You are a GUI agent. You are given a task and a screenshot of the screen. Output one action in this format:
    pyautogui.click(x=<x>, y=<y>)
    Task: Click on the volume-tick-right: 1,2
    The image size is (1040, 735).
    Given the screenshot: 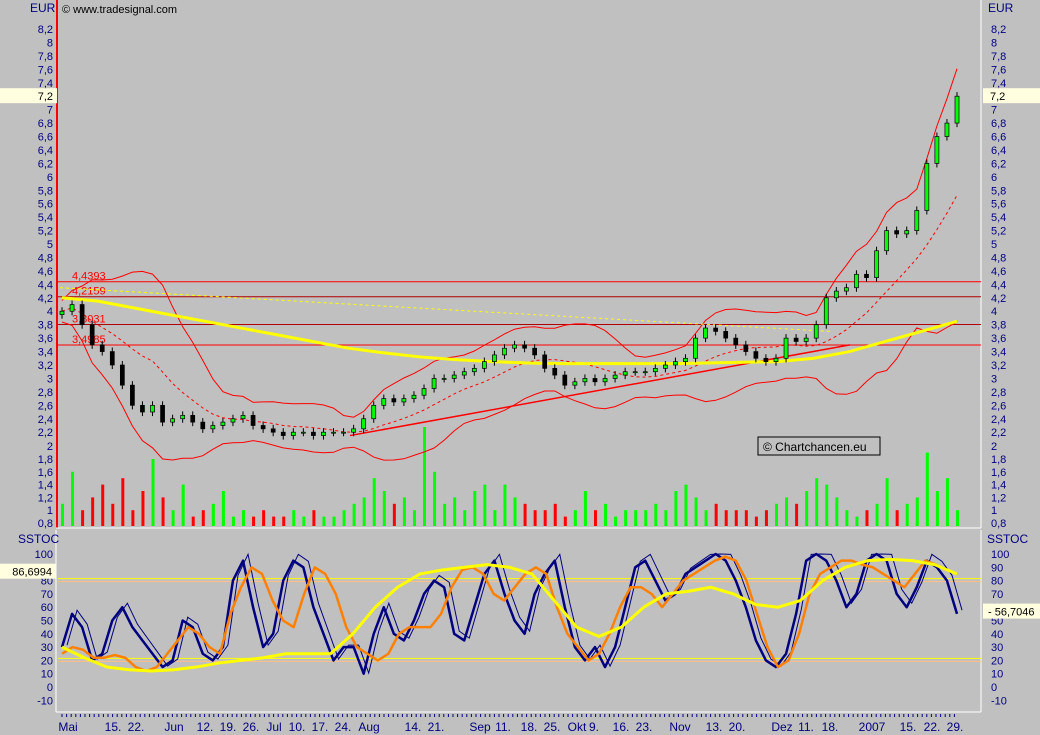 What is the action you would take?
    pyautogui.click(x=998, y=498)
    